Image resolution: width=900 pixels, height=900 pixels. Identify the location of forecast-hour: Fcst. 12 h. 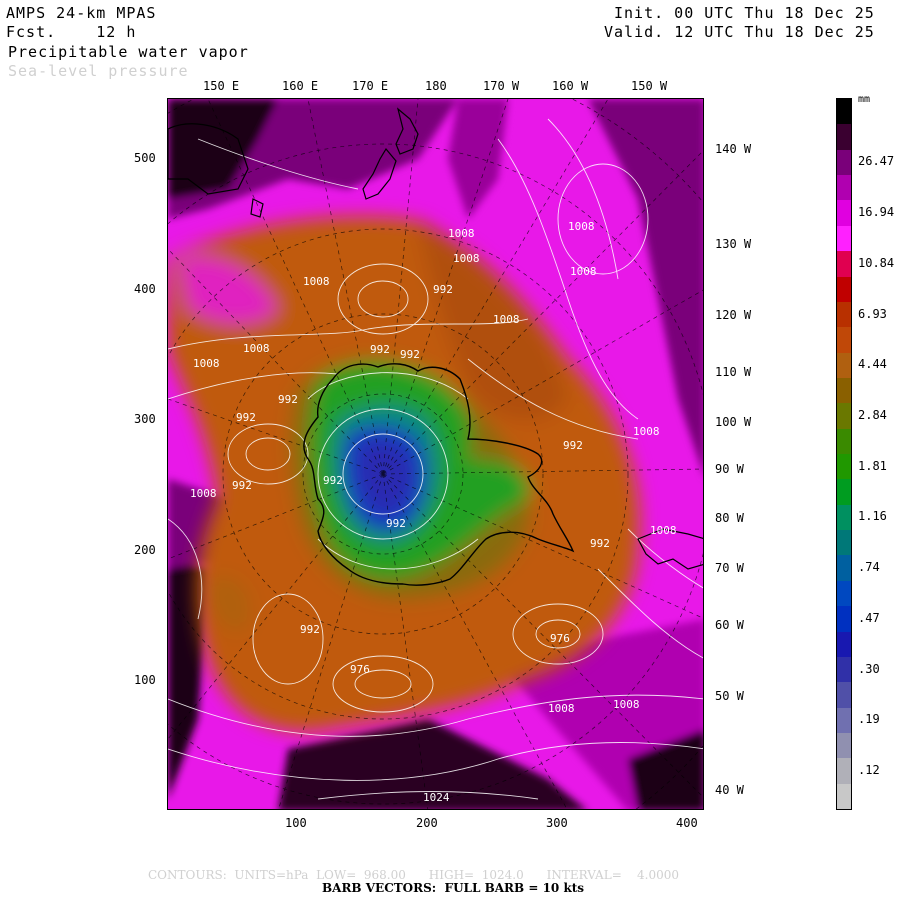
(71, 32).